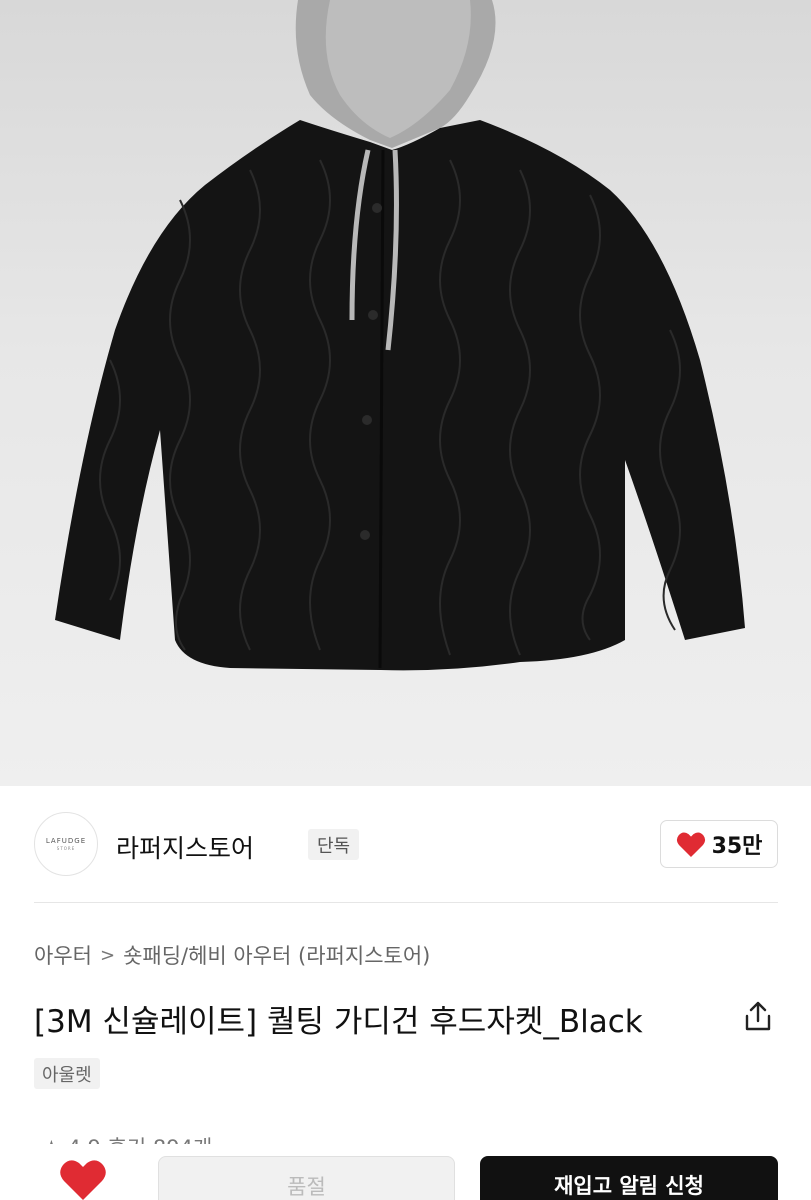  What do you see at coordinates (306, 1178) in the screenshot?
I see `sold-out-button: 품절` at bounding box center [306, 1178].